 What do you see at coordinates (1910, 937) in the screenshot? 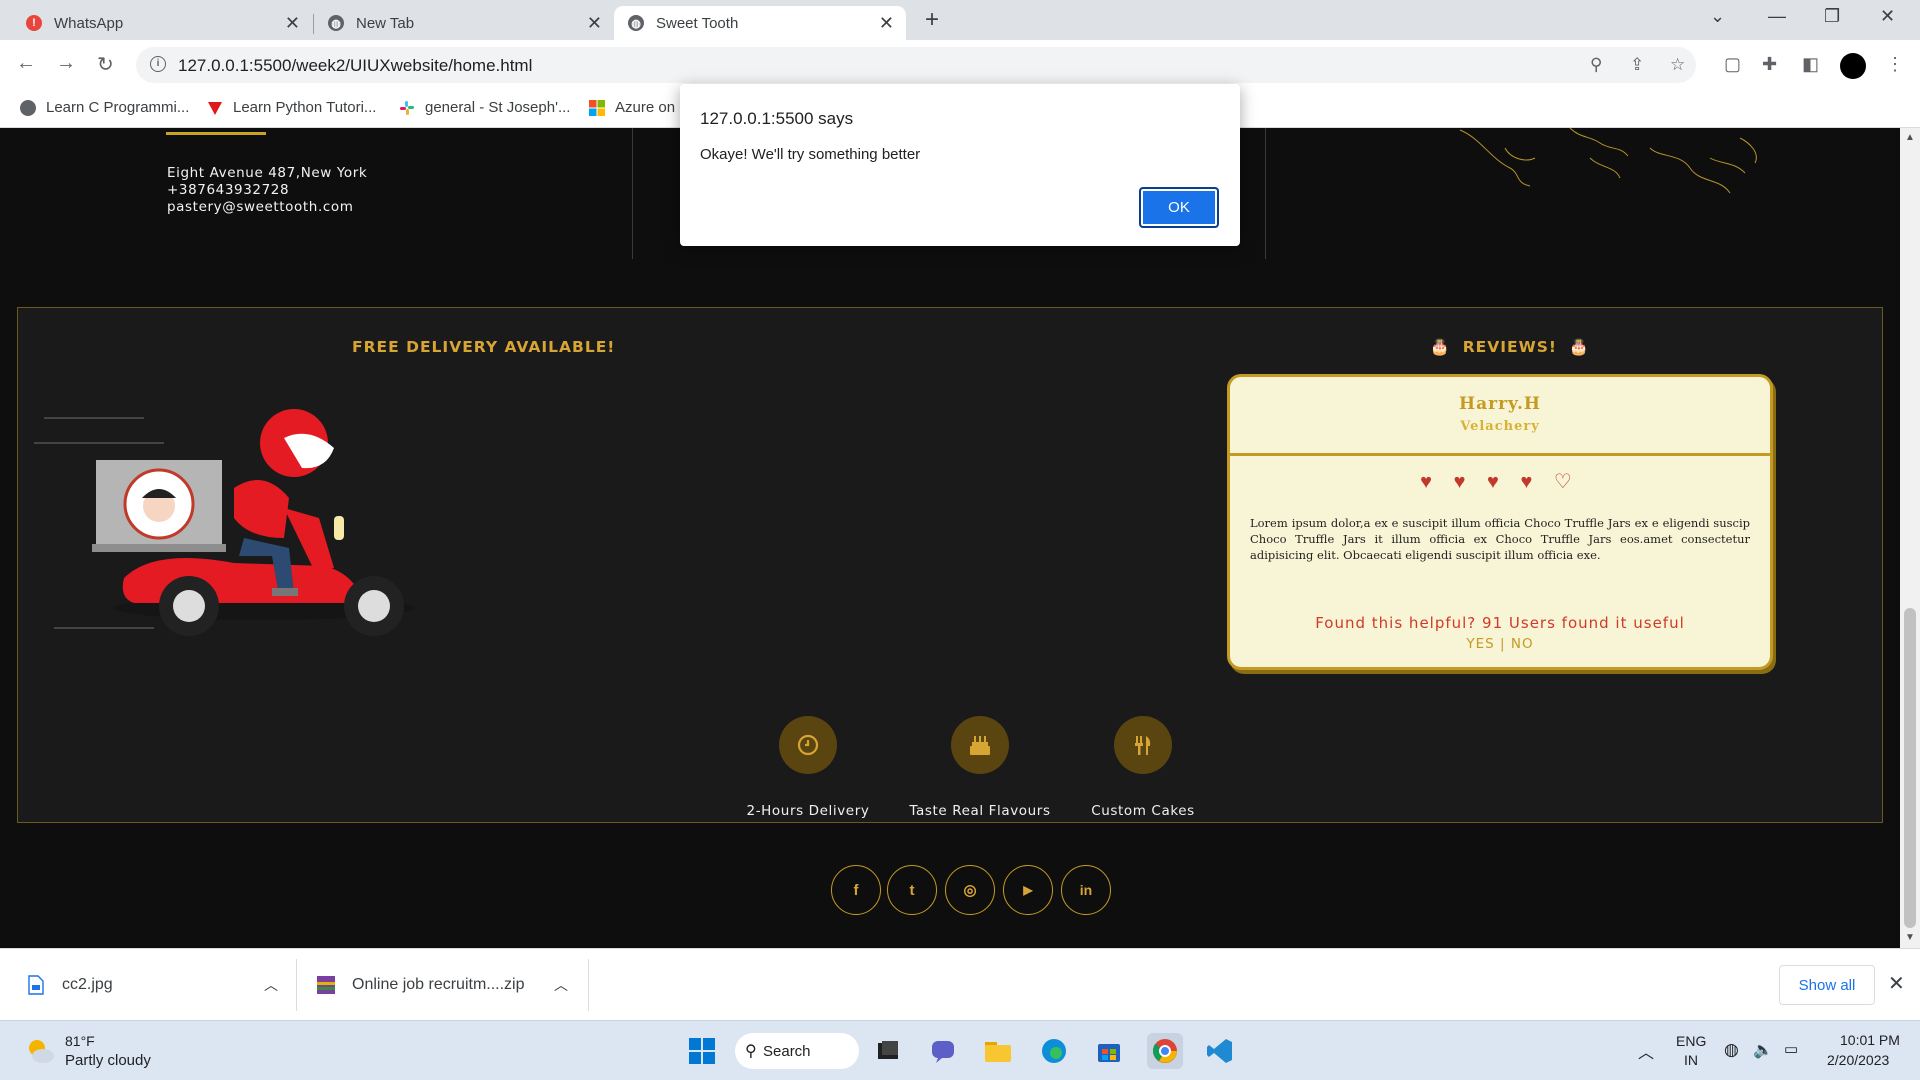
I see `scroll-down-arrow-icon: ▼` at bounding box center [1910, 937].